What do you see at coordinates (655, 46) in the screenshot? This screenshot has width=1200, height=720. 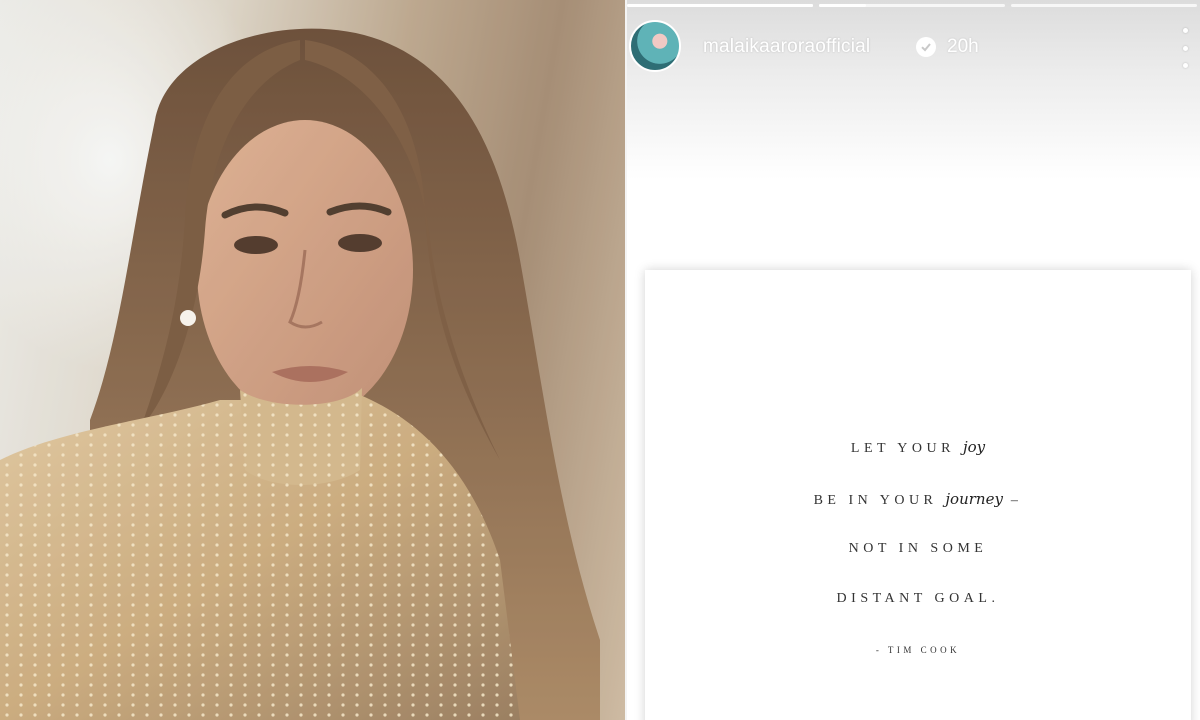 I see `avatar` at bounding box center [655, 46].